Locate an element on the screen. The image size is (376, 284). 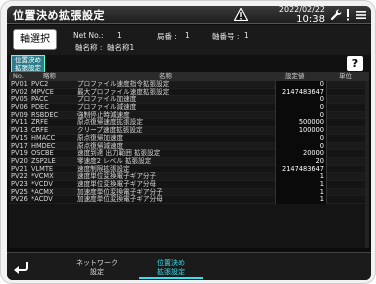
param-name: 加速度単位変換電子ギア分母 is located at coordinates (120, 199).